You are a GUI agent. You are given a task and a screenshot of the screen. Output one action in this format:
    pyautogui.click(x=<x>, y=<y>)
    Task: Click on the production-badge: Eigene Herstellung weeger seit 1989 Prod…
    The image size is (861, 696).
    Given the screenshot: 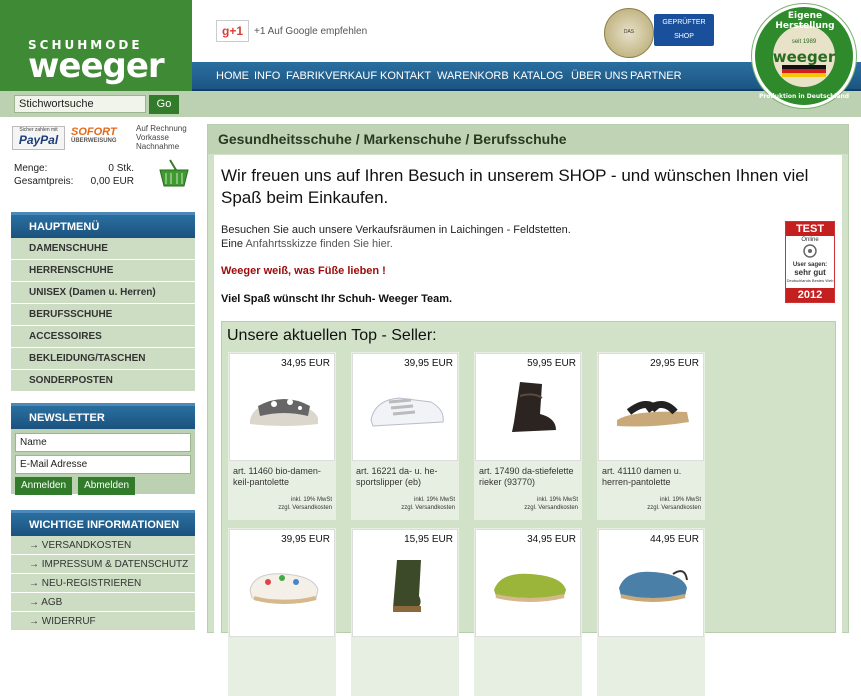 What is the action you would take?
    pyautogui.click(x=804, y=56)
    